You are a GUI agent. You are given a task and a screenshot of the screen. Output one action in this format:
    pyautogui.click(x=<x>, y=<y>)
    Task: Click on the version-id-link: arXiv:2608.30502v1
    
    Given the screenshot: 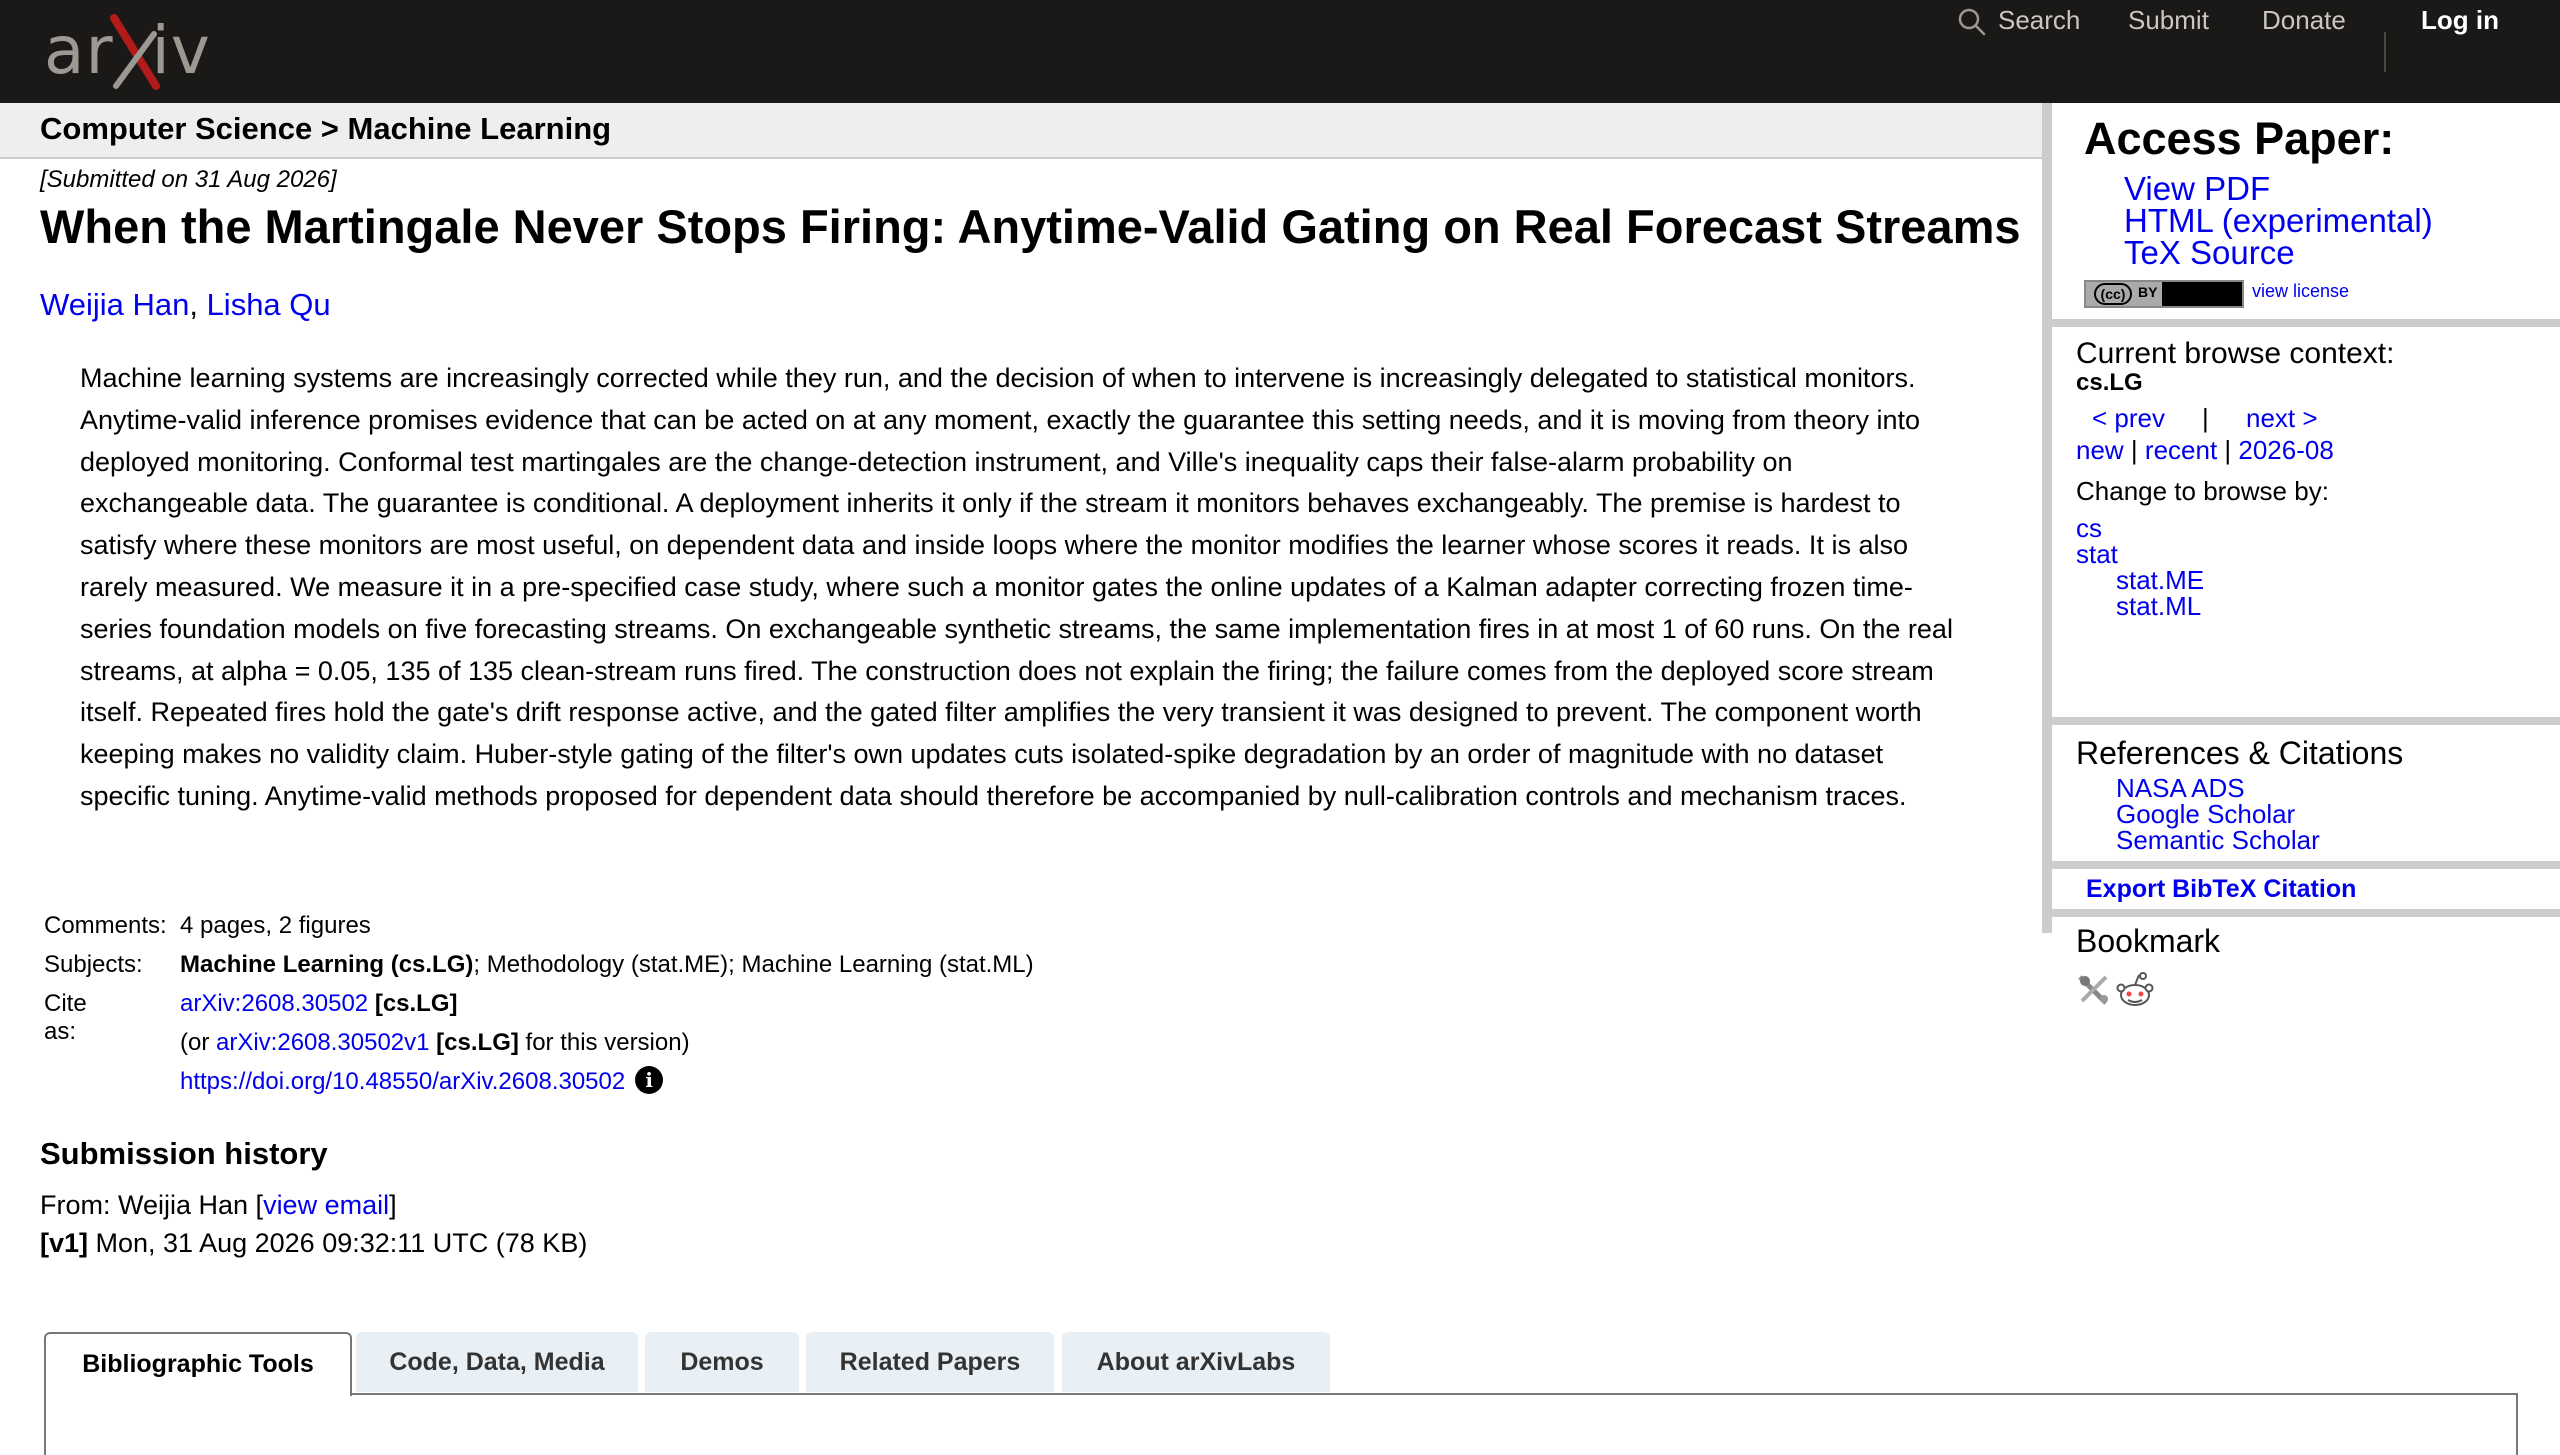 What is the action you would take?
    pyautogui.click(x=323, y=1042)
    